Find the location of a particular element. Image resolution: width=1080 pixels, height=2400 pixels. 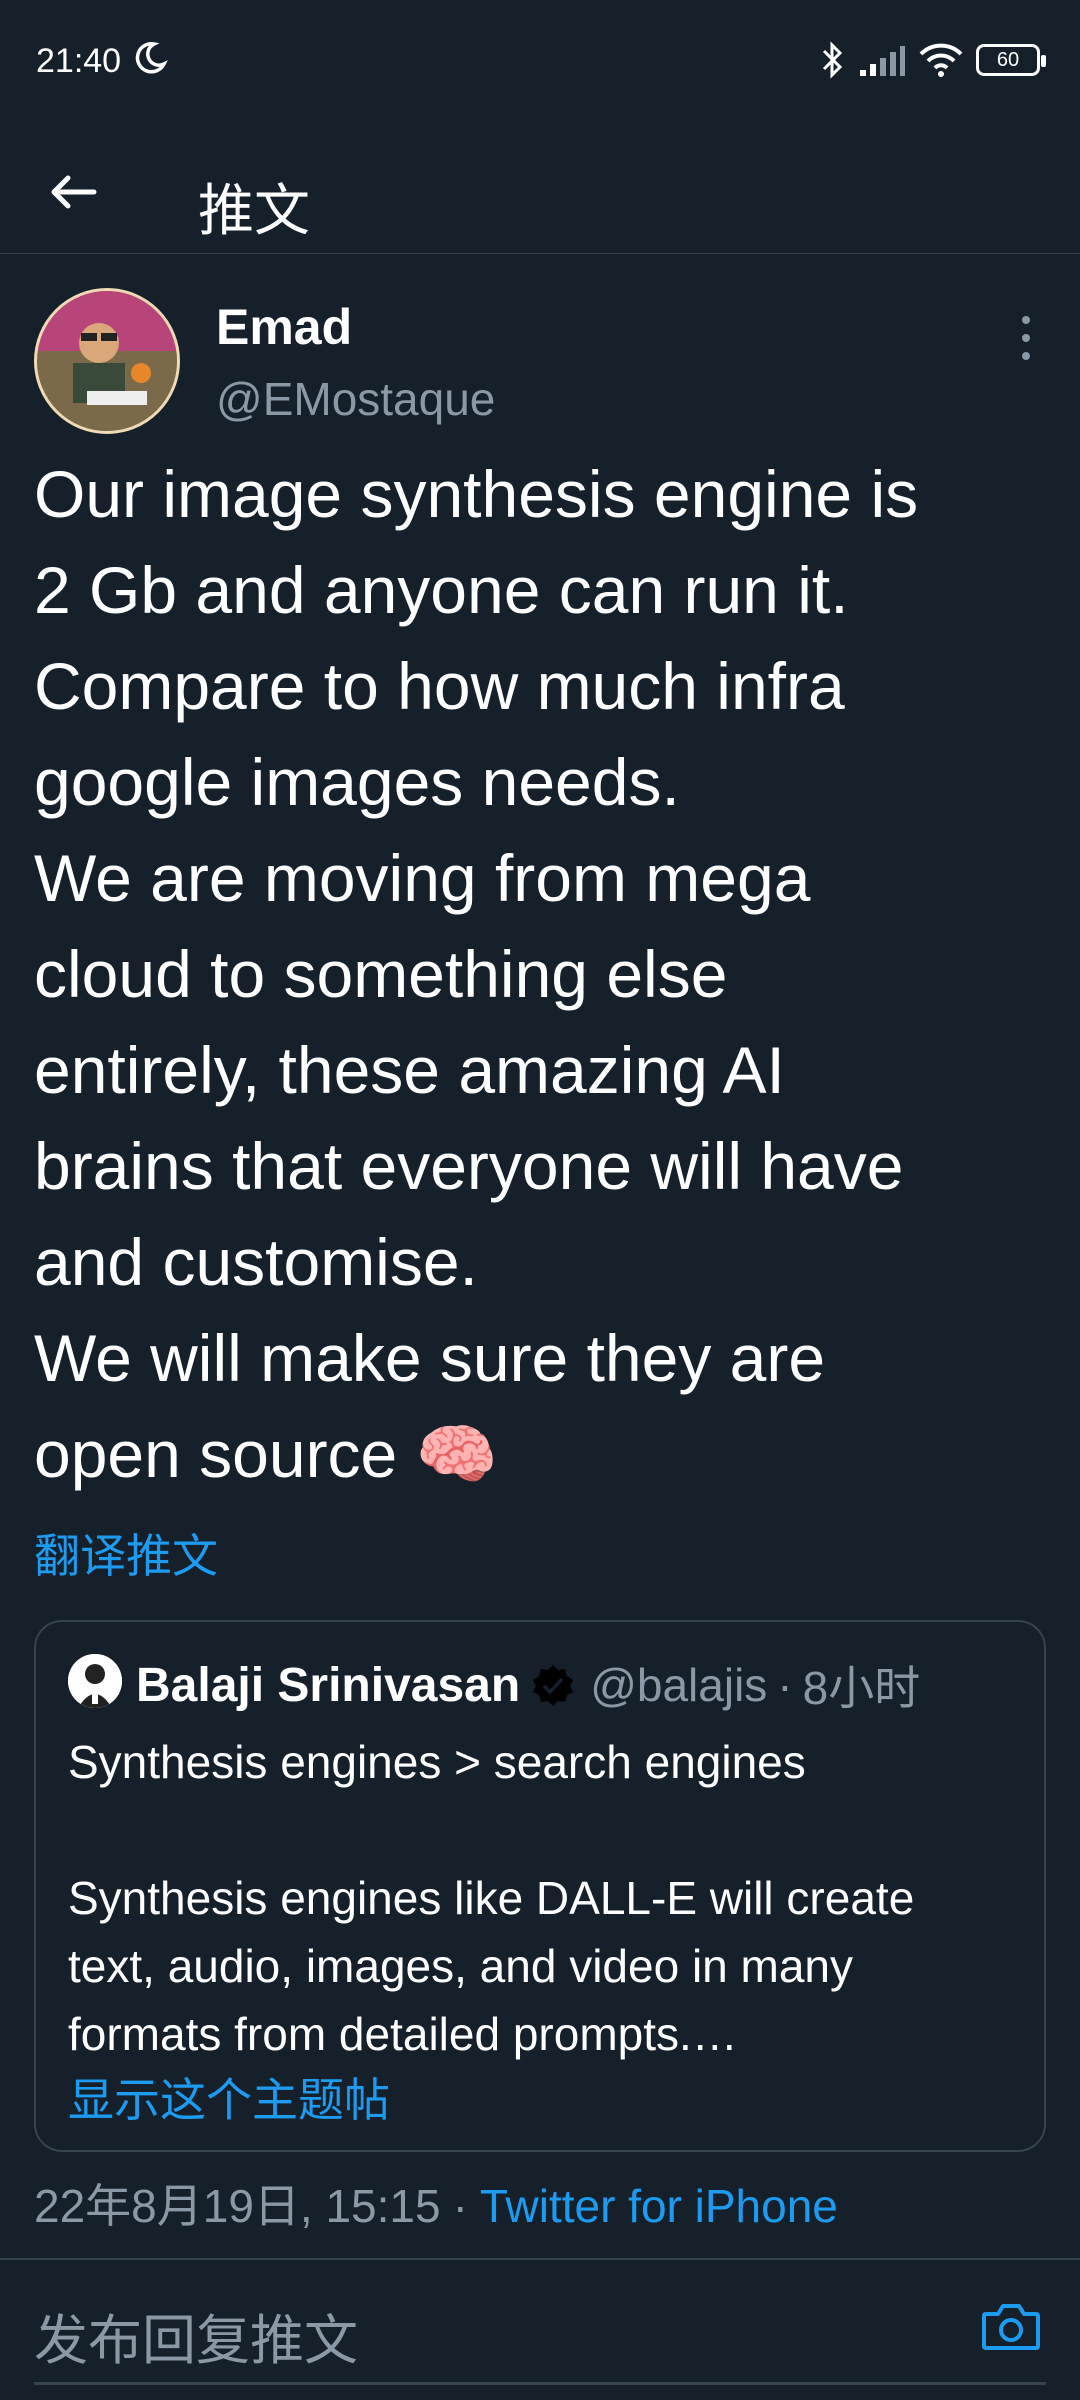

quoted-tweet-header: Balaji Srinivasan @balajis · 8小时 is located at coordinates (528, 1685).